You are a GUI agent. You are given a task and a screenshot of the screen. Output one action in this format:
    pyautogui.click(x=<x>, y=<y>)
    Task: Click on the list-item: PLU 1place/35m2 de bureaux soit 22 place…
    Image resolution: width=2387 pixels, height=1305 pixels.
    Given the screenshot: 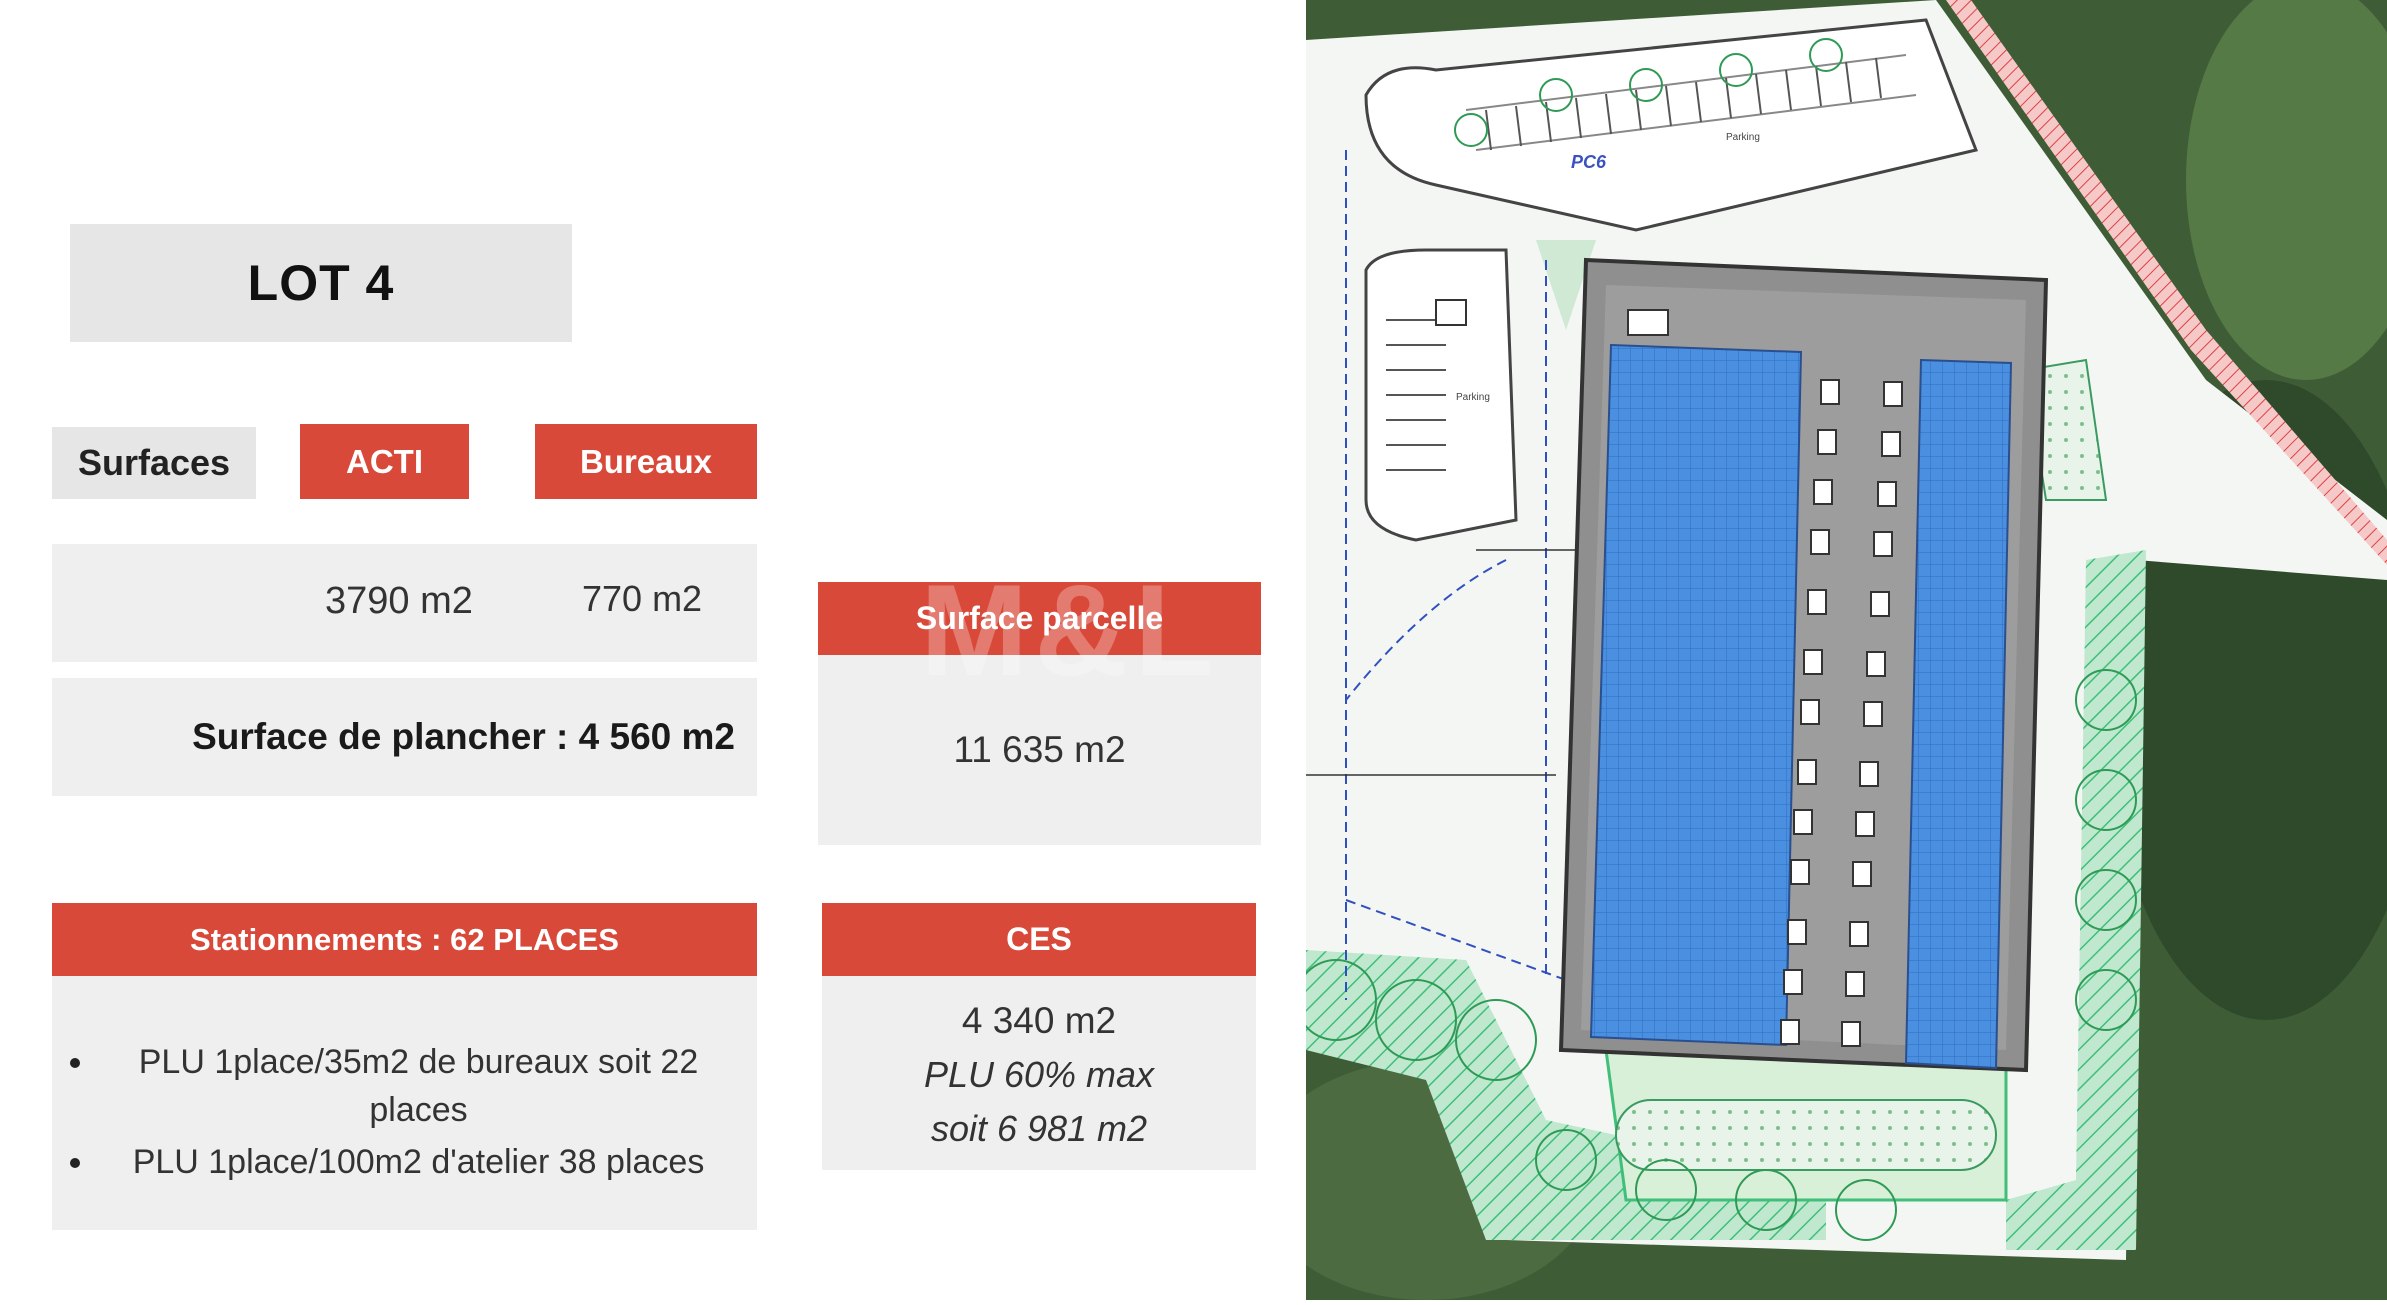 What is the action you would take?
    pyautogui.click(x=404, y=1086)
    